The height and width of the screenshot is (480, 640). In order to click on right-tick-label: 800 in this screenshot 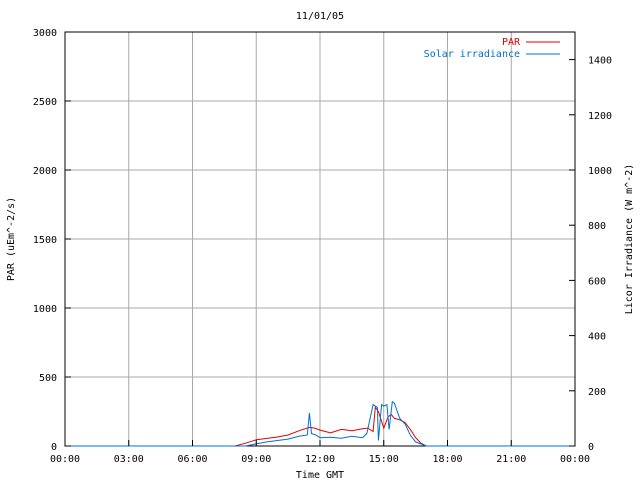, I will do `click(597, 226)`.